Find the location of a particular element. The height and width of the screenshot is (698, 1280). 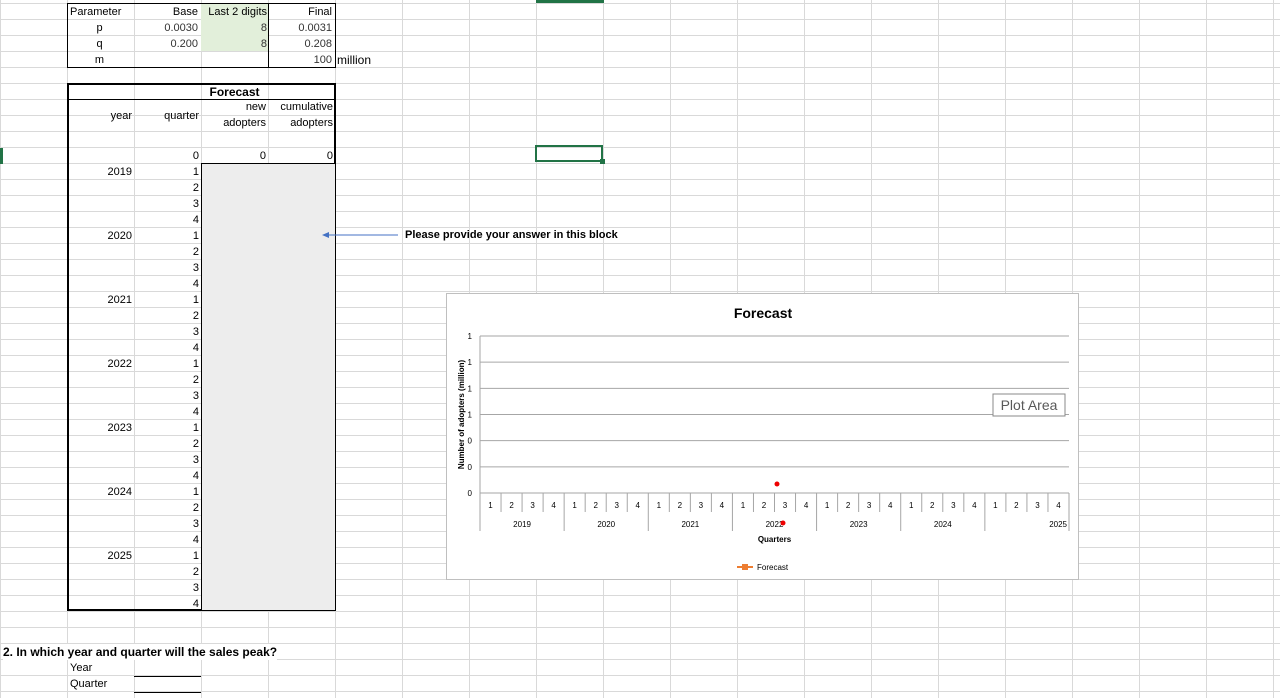

param-cell: 0.200 is located at coordinates (184, 44).